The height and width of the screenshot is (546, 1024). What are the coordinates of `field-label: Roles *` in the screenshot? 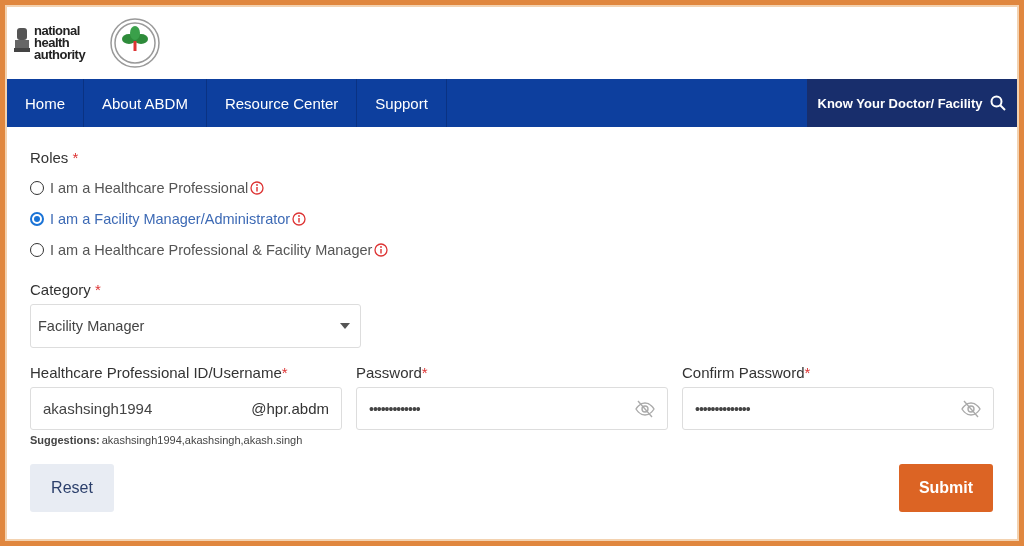 It's located at (55, 157).